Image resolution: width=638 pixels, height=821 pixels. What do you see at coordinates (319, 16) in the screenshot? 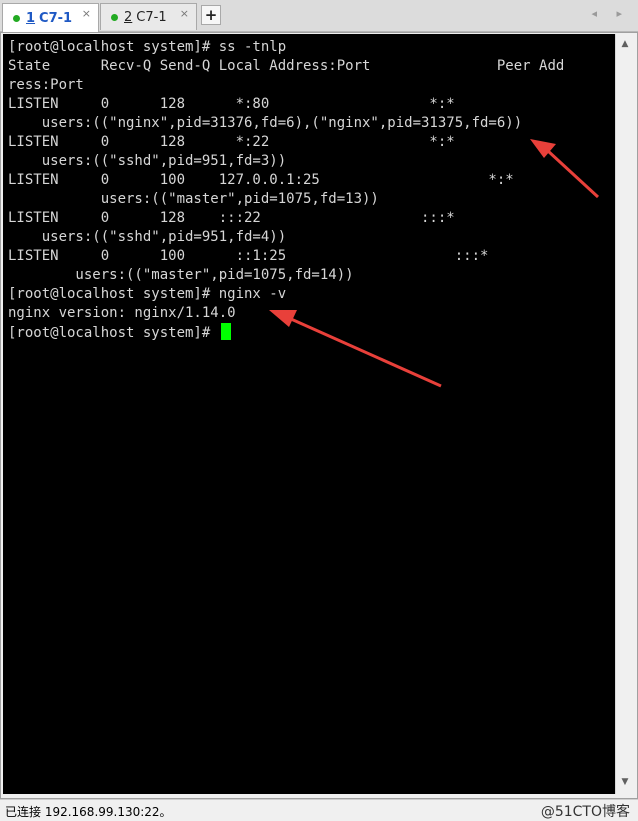
I see `tab-bar: 1 C7-1 × 2 C7-1 × + ◂ ▸` at bounding box center [319, 16].